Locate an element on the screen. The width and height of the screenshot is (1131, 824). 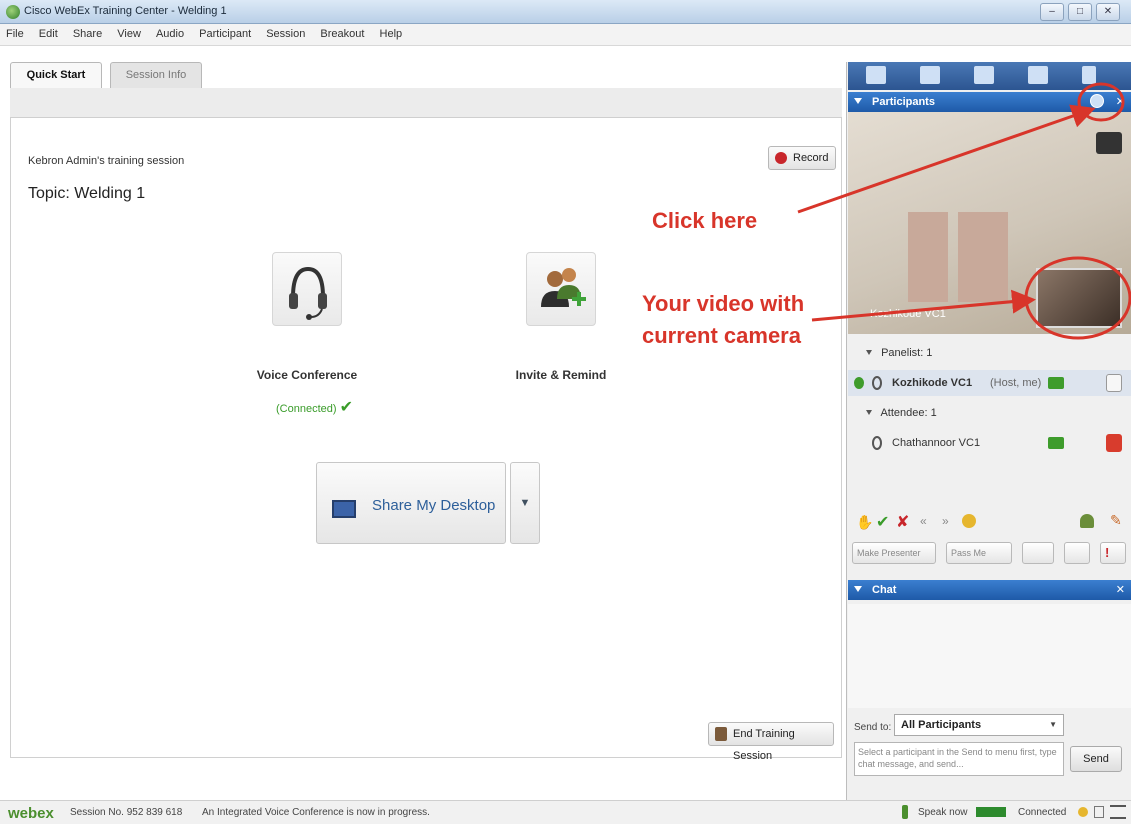
raise-hand-icon: ✋ is located at coordinates (864, 522).